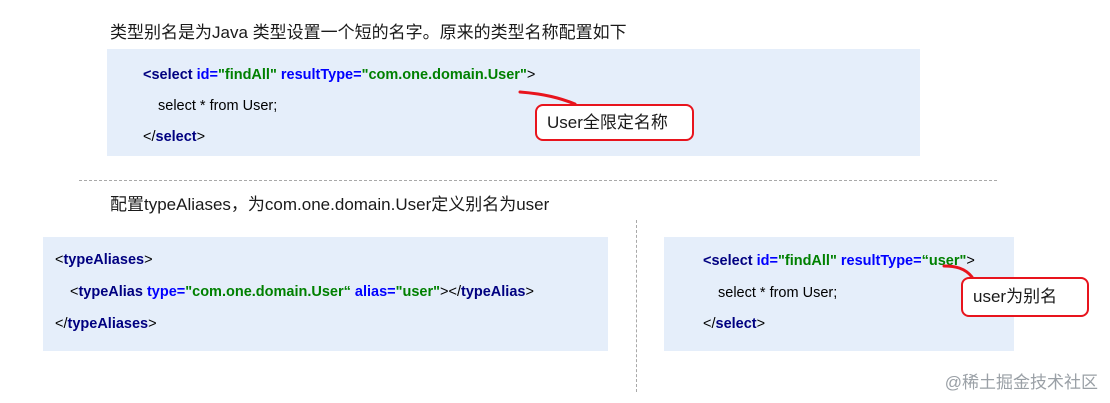 The height and width of the screenshot is (403, 1110). I want to click on callout-full-name: User全限定名称, so click(614, 122).